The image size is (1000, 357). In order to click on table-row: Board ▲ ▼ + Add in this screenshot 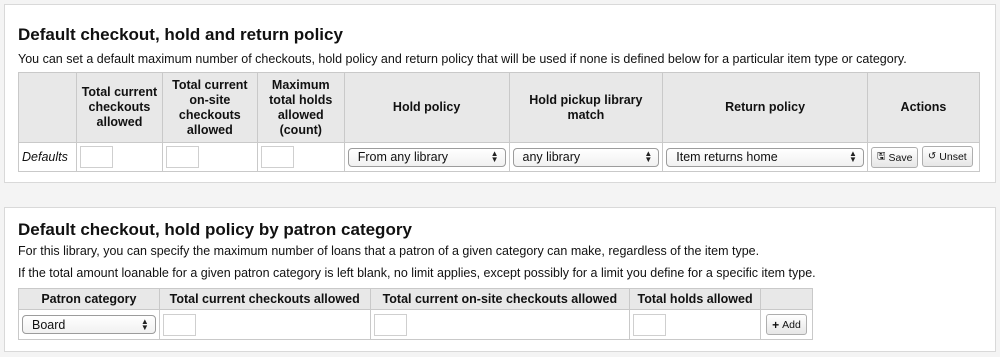, I will do `click(416, 324)`.